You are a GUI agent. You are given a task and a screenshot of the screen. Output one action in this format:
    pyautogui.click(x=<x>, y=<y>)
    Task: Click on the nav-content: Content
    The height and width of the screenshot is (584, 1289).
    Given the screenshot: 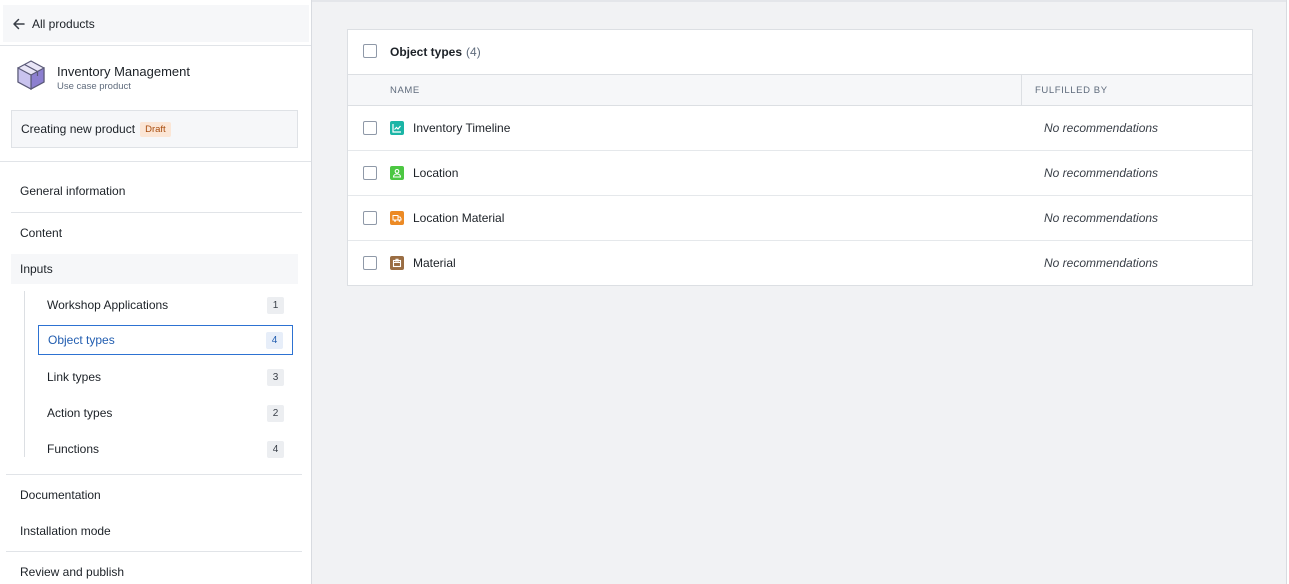 What is the action you would take?
    pyautogui.click(x=41, y=233)
    